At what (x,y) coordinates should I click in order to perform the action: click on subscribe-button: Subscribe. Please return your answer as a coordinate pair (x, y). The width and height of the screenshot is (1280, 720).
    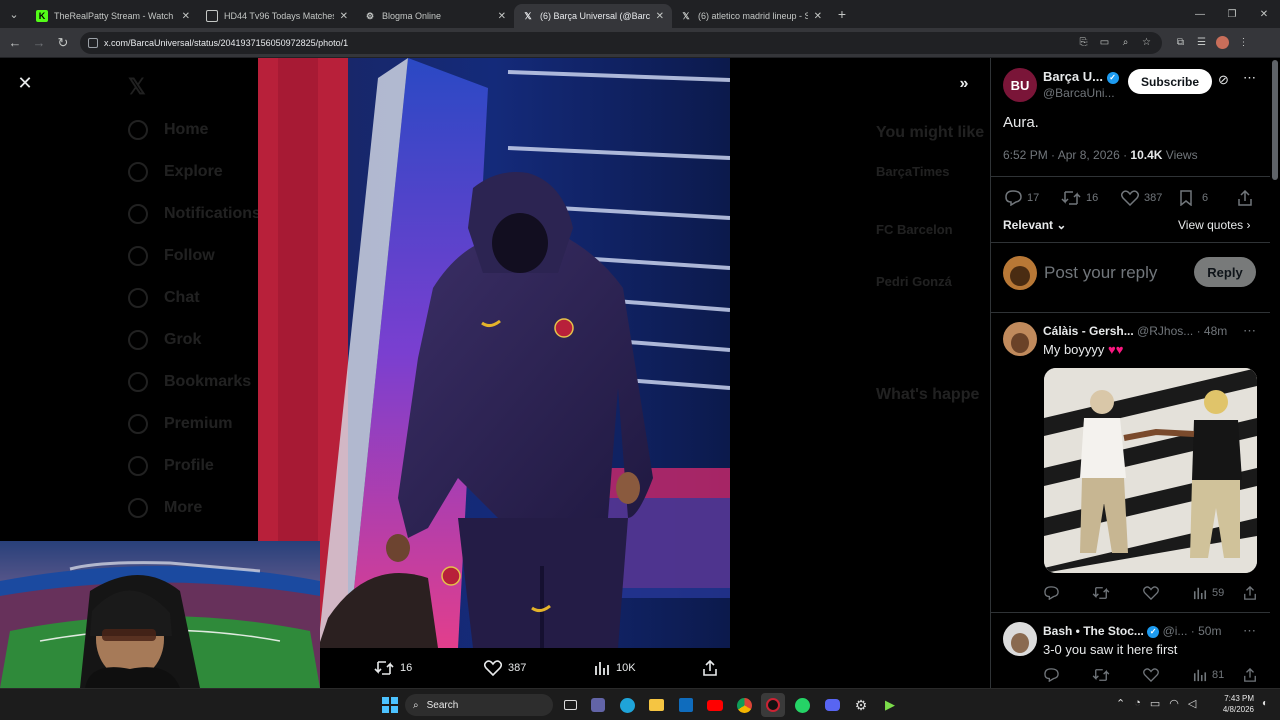
    Looking at the image, I should click on (1170, 81).